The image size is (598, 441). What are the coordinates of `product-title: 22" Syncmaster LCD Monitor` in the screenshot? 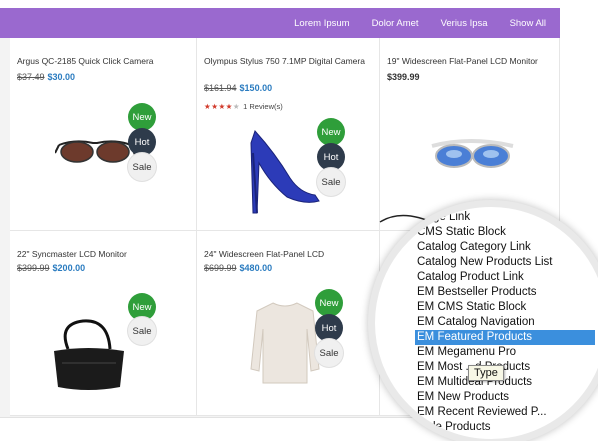 It's located at (102, 254).